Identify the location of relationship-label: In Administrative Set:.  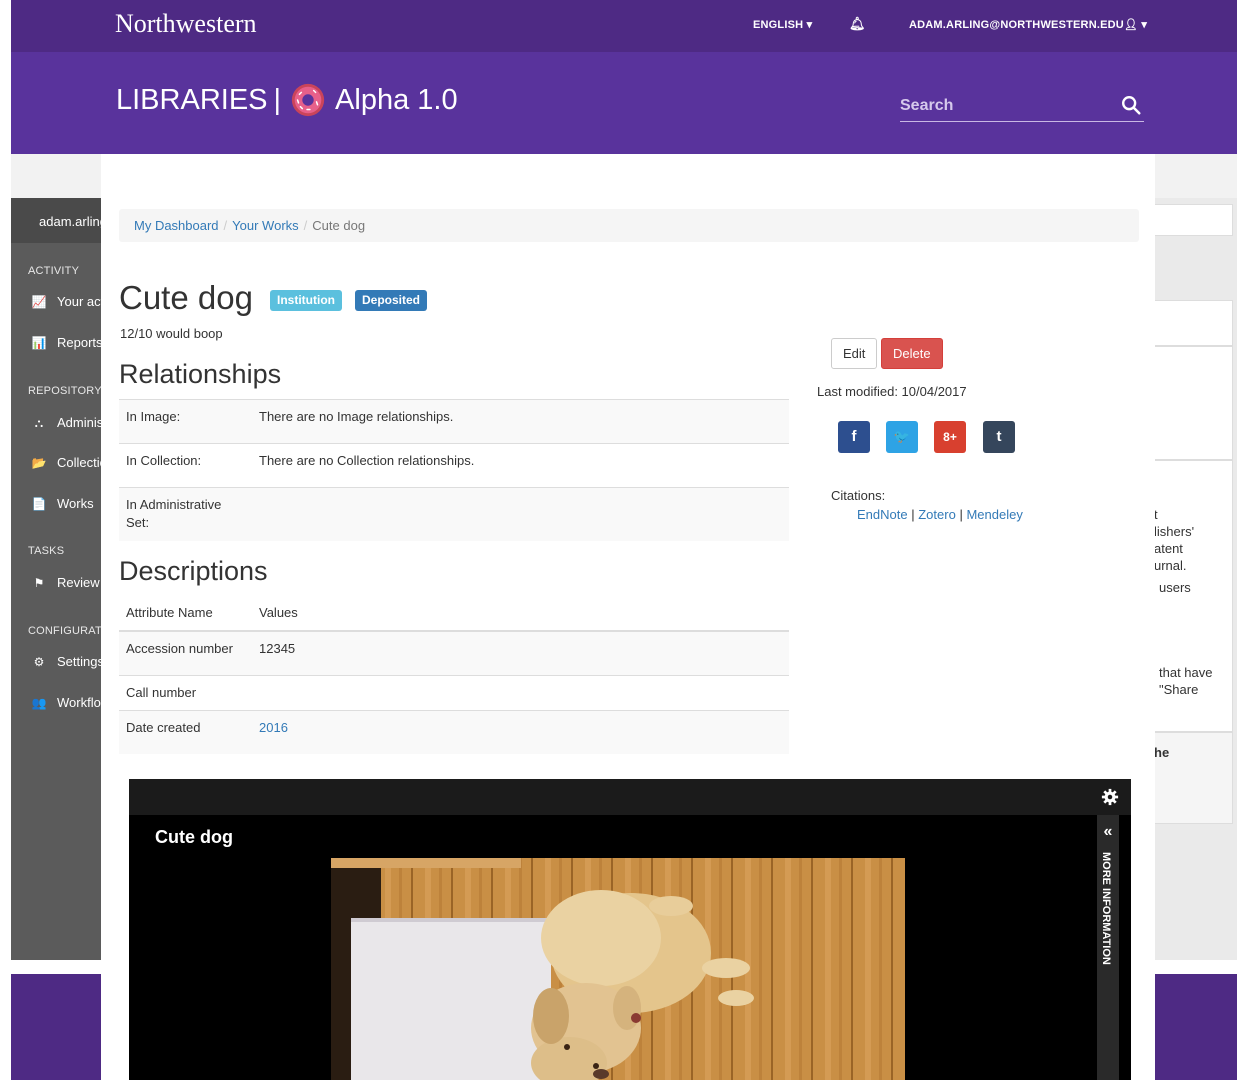
(185, 514).